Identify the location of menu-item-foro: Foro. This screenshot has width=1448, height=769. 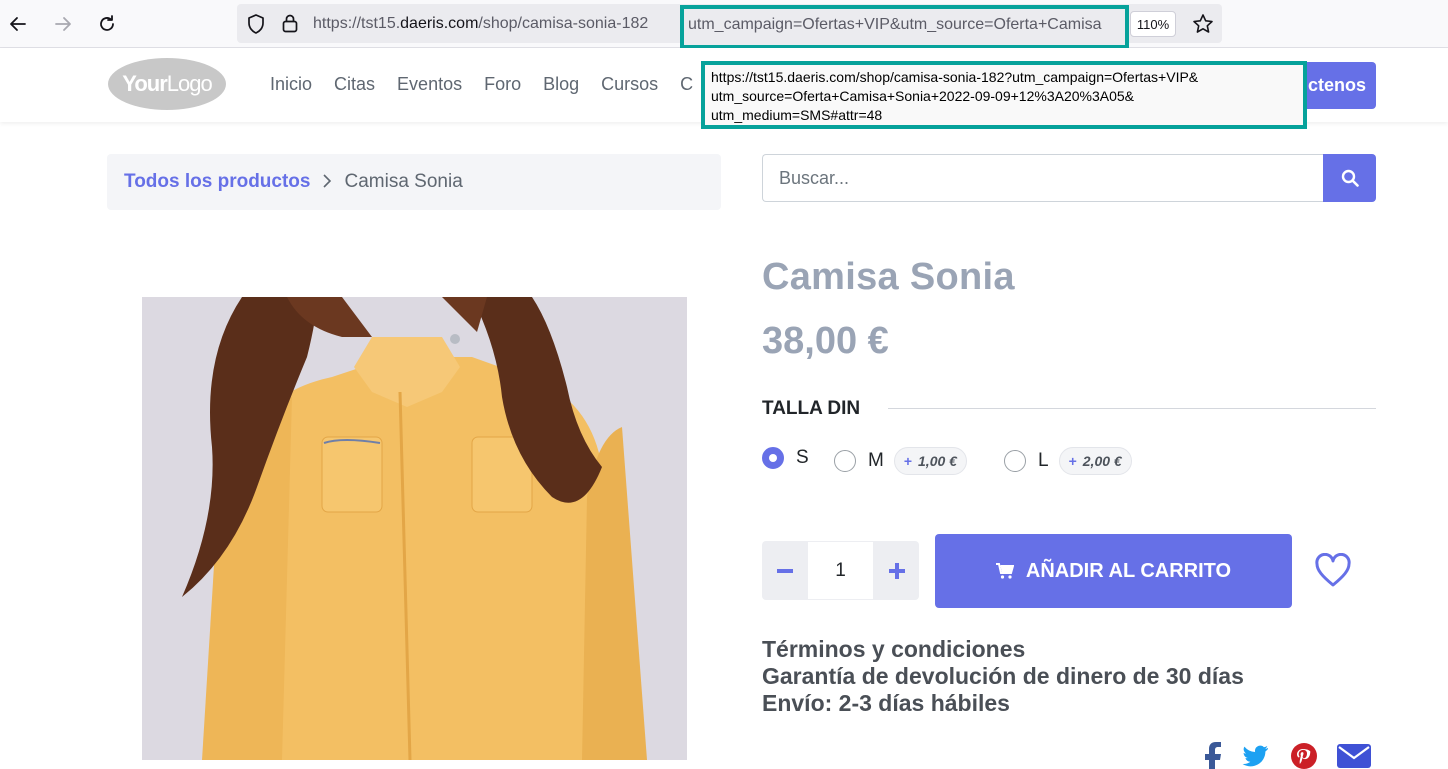
(502, 84).